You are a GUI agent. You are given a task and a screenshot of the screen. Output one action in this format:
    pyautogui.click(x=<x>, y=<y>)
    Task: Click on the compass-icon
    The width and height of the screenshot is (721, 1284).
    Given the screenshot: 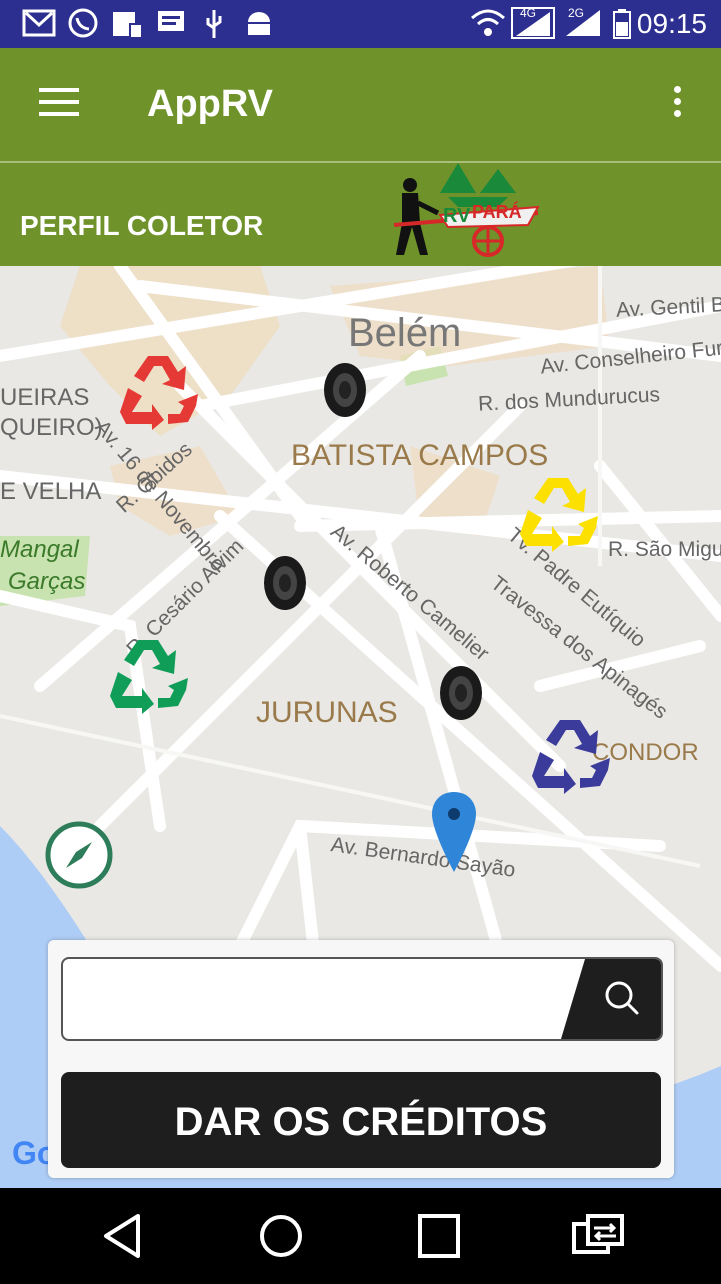 What is the action you would take?
    pyautogui.click(x=79, y=855)
    